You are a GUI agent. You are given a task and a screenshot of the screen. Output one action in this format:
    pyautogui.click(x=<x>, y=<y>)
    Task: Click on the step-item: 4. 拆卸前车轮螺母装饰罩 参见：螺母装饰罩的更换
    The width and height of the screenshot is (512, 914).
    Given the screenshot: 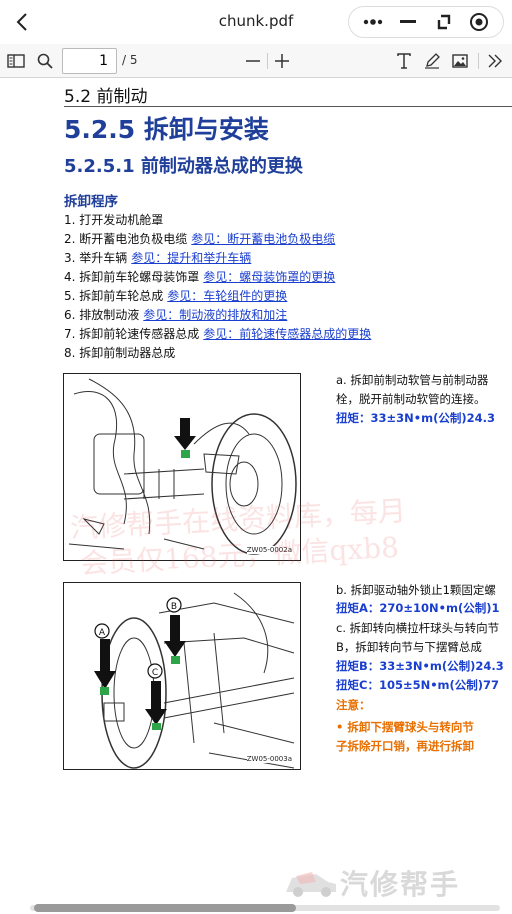 What is the action you would take?
    pyautogui.click(x=284, y=277)
    